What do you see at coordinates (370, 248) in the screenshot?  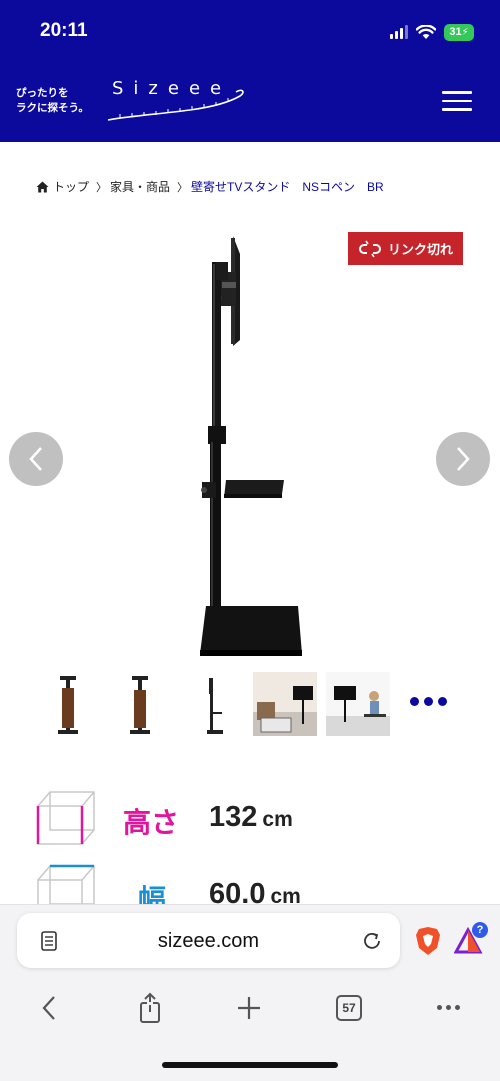 I see `broken-link-icon` at bounding box center [370, 248].